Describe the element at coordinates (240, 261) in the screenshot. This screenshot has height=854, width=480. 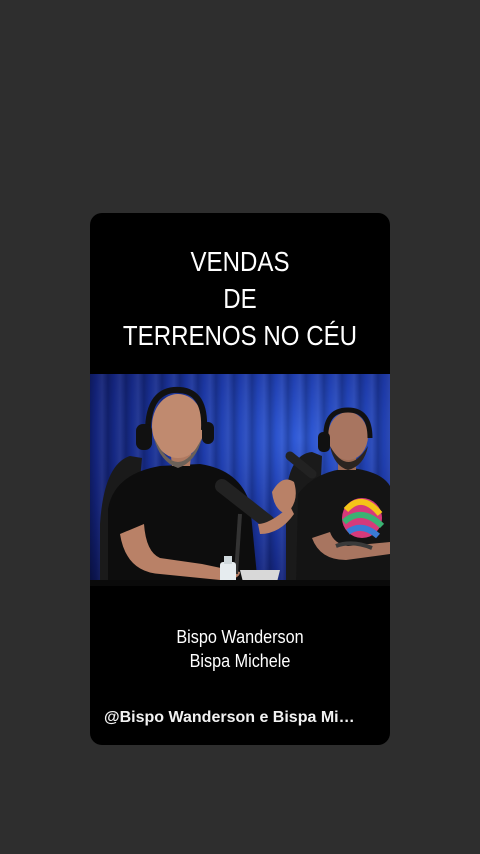
I see `headline-line-1: VENDAS` at that location.